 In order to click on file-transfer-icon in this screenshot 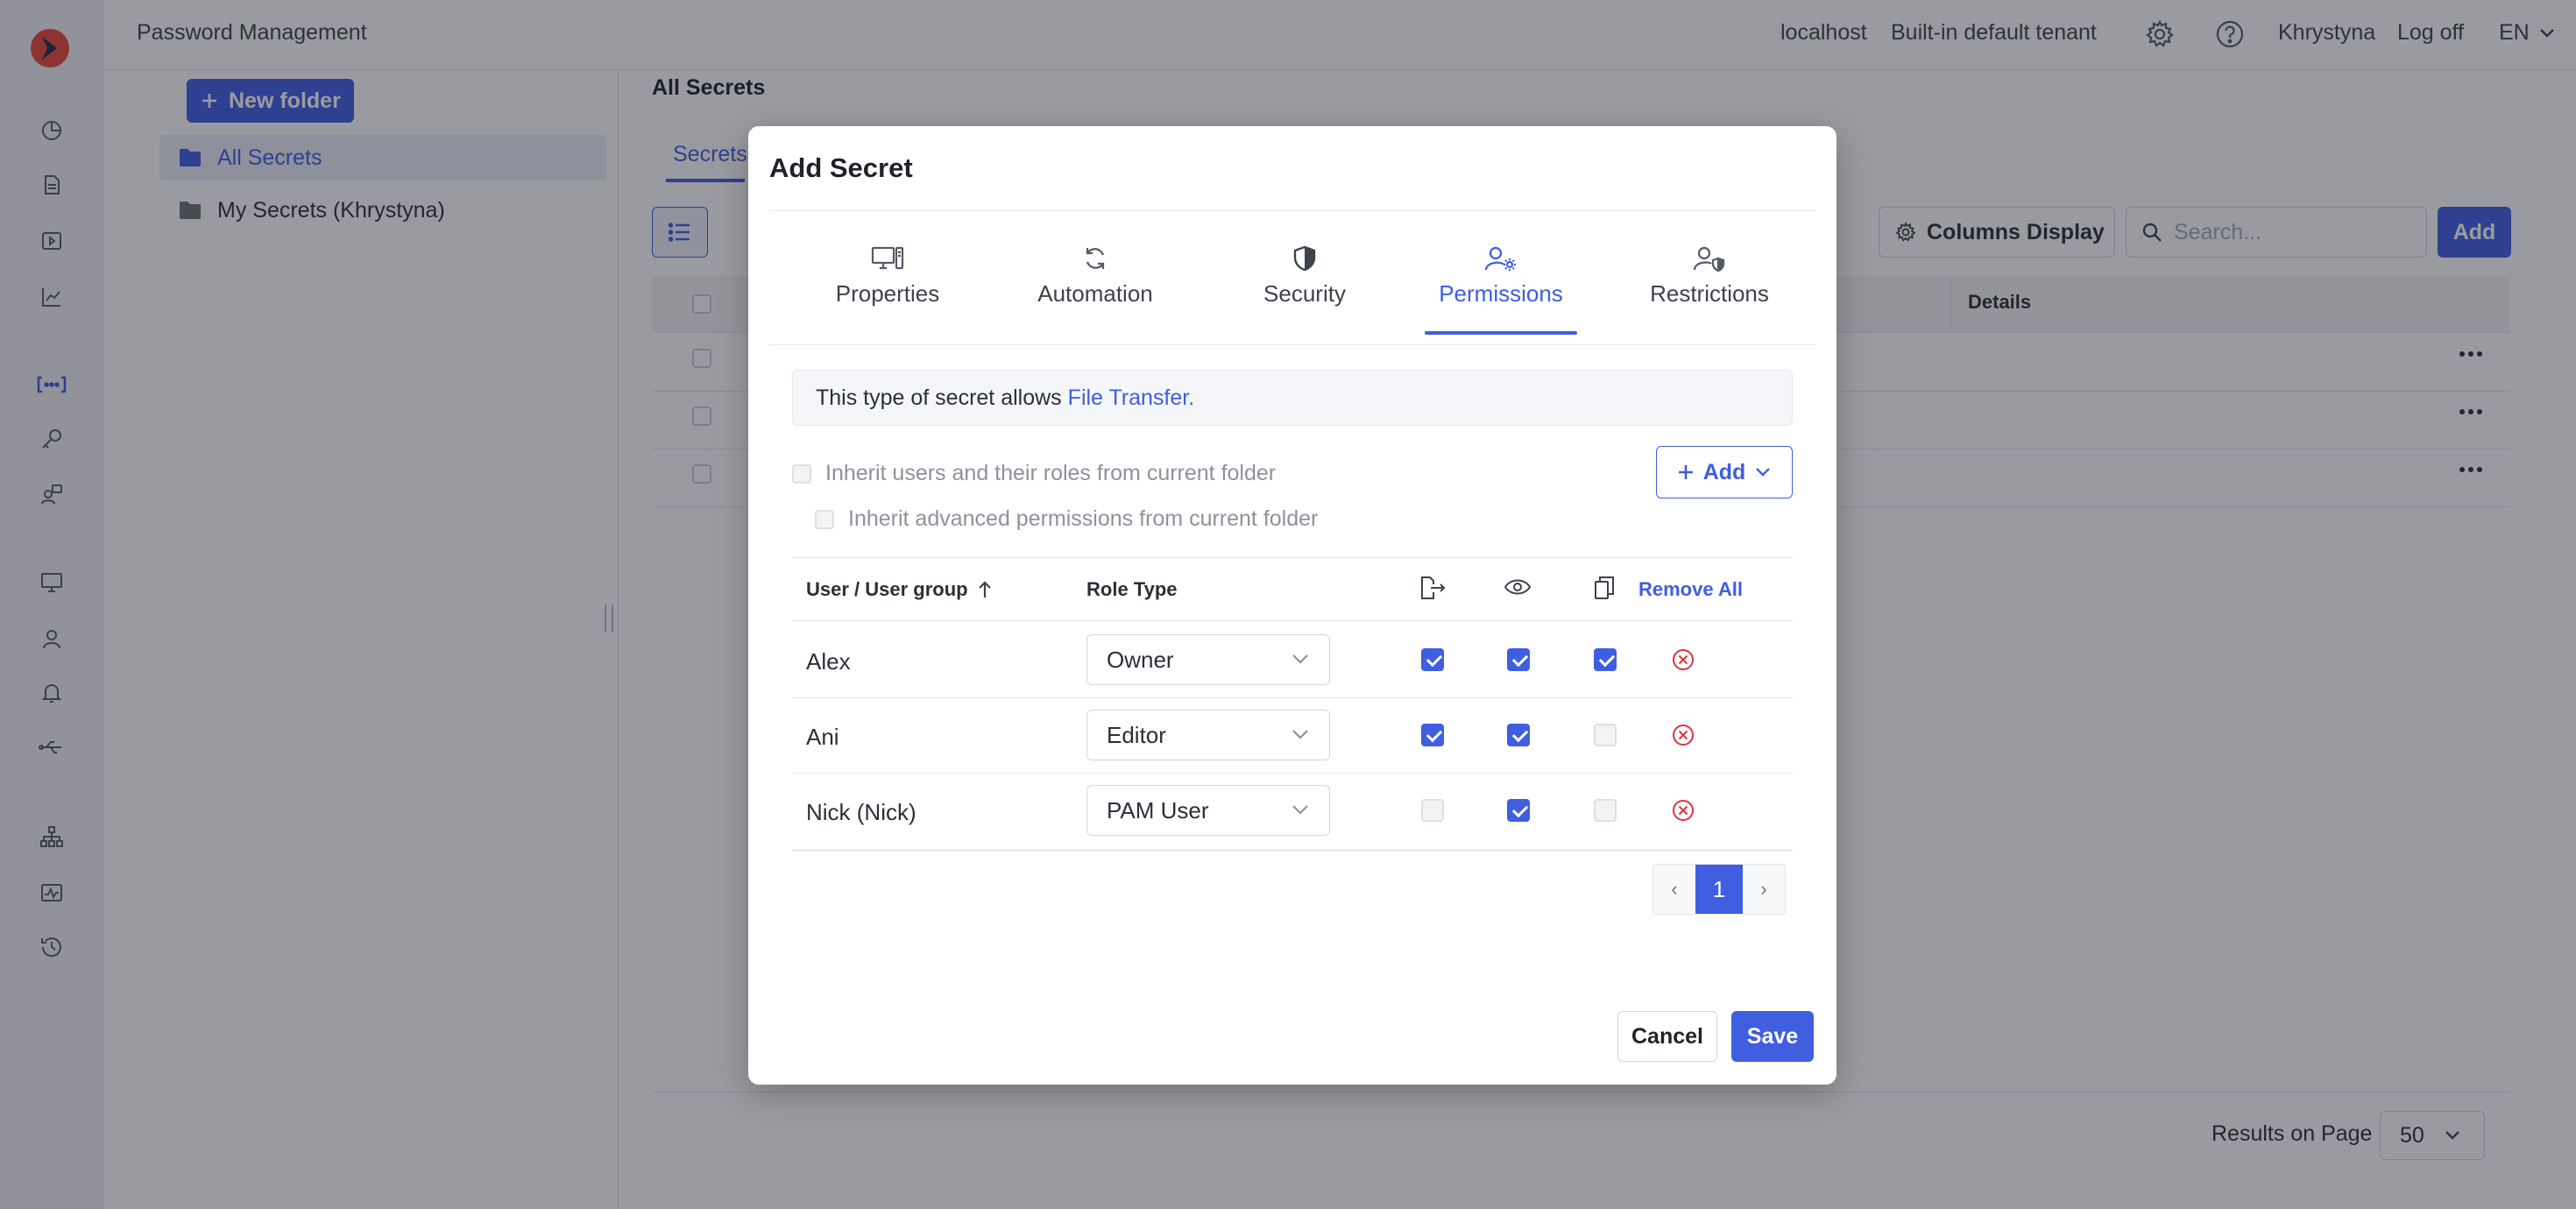, I will do `click(1433, 588)`.